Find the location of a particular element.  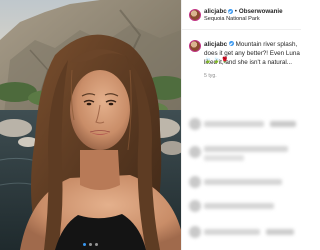

header-user-line: alicjabc • Obserwowanie is located at coordinates (243, 11).